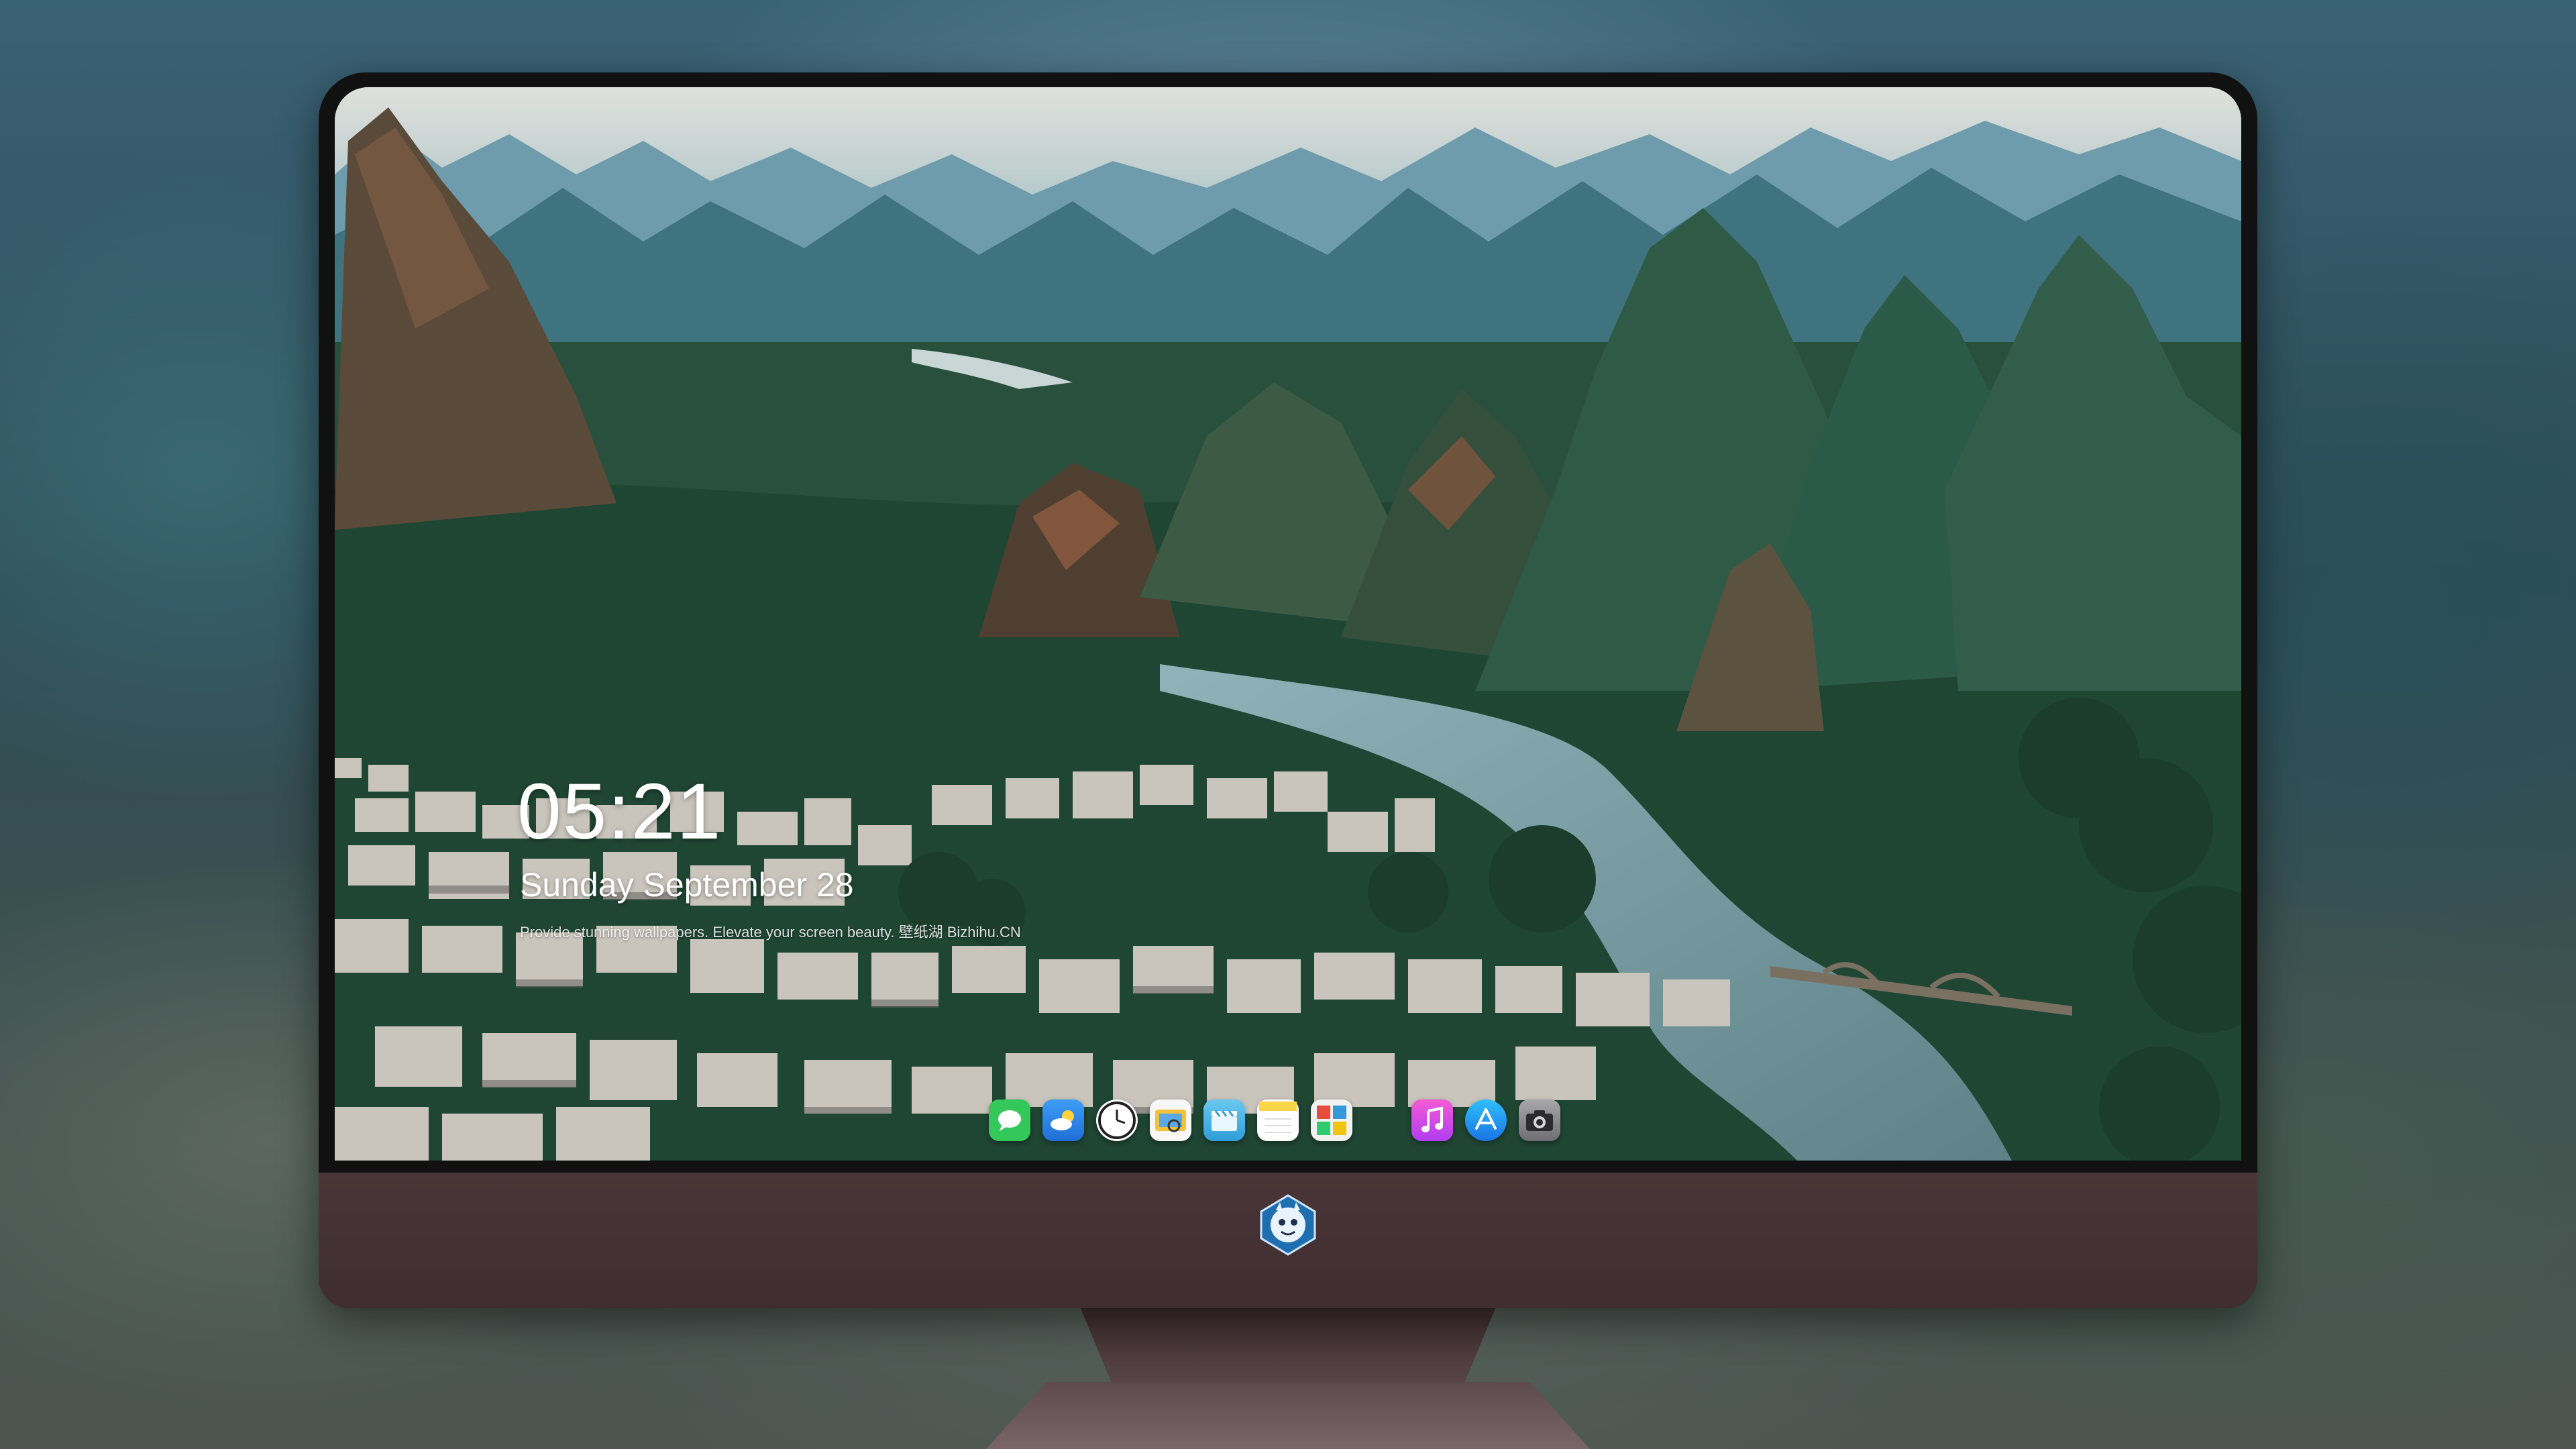 The width and height of the screenshot is (2576, 1449). I want to click on dock, so click(1274, 1120).